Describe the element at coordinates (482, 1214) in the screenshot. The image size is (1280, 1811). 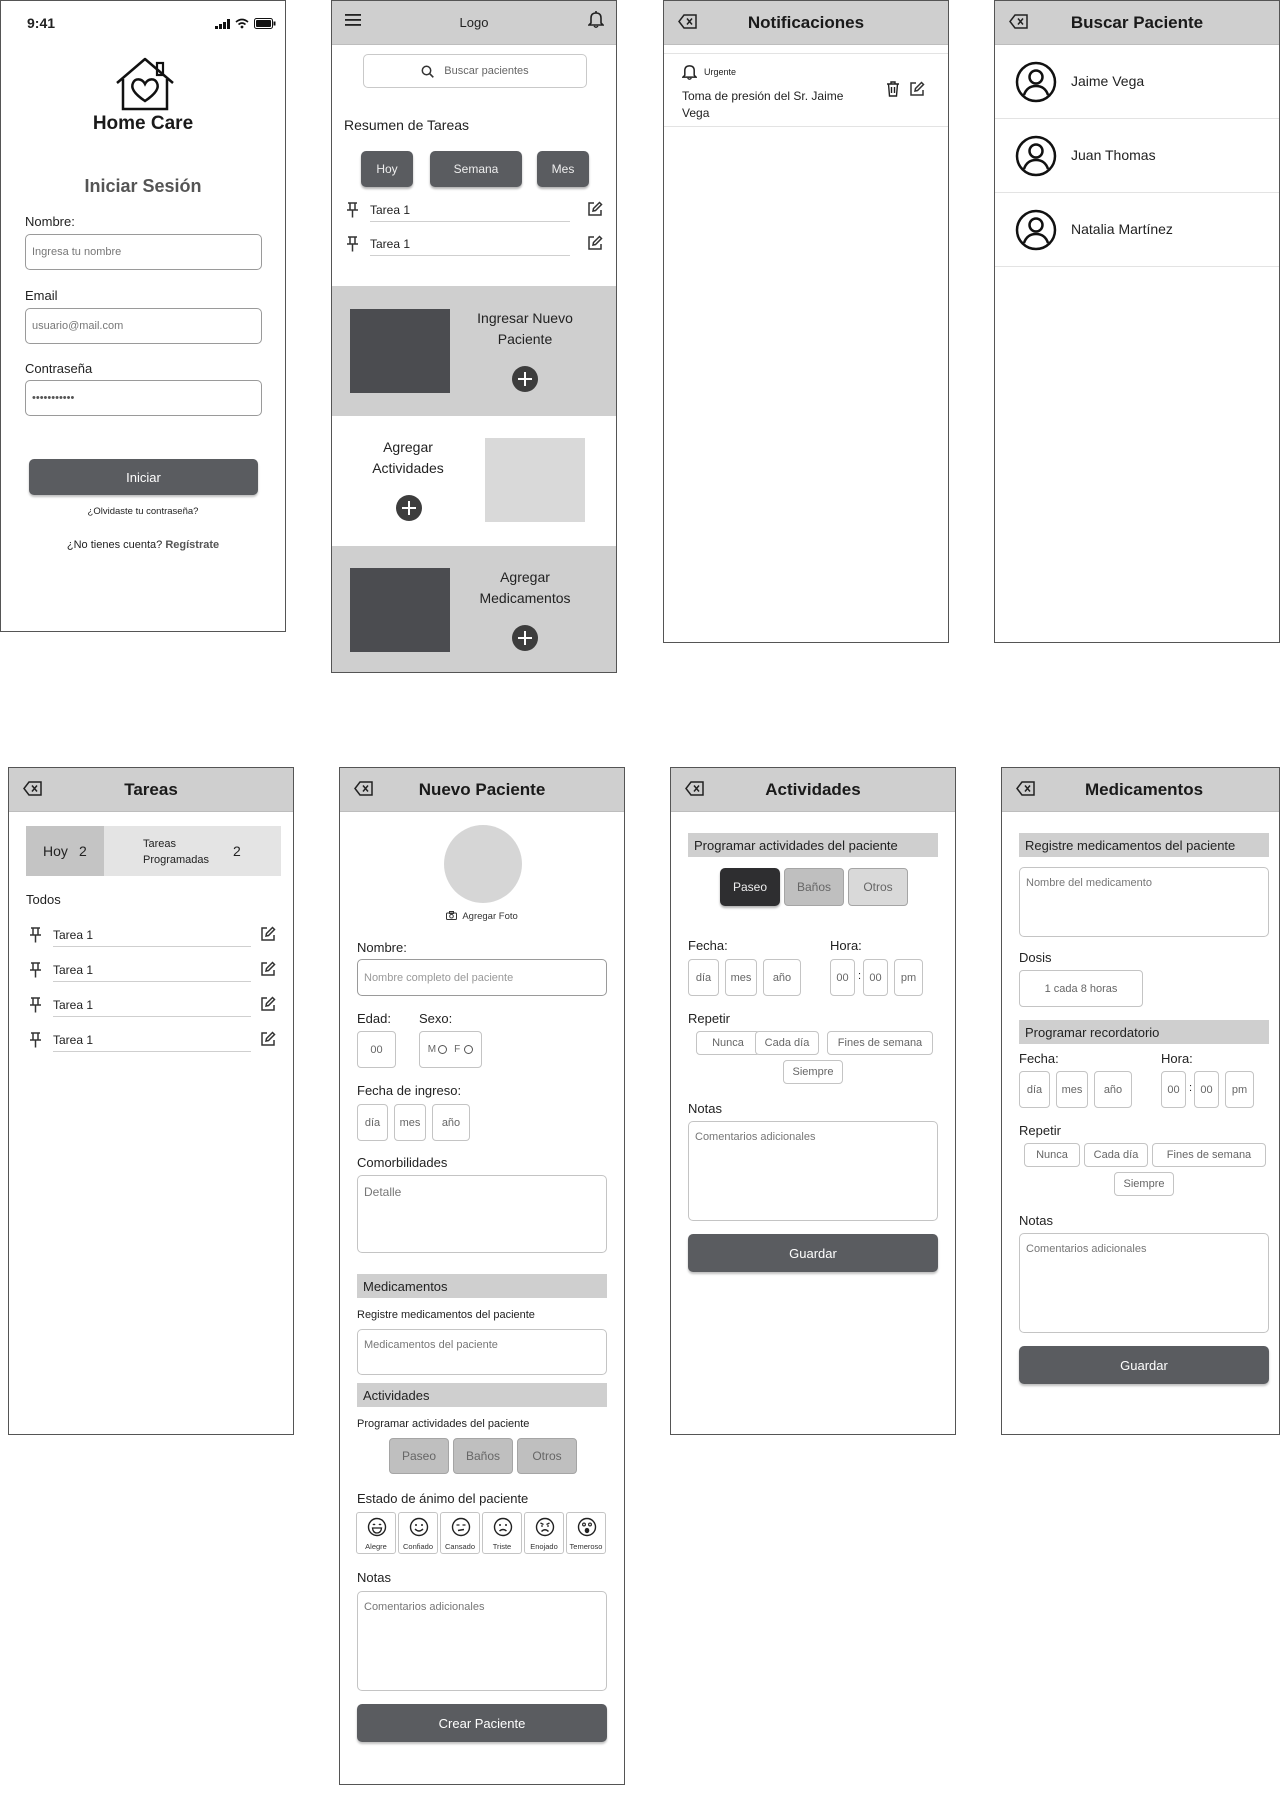
I see `comorbidities-input: Detalle` at that location.